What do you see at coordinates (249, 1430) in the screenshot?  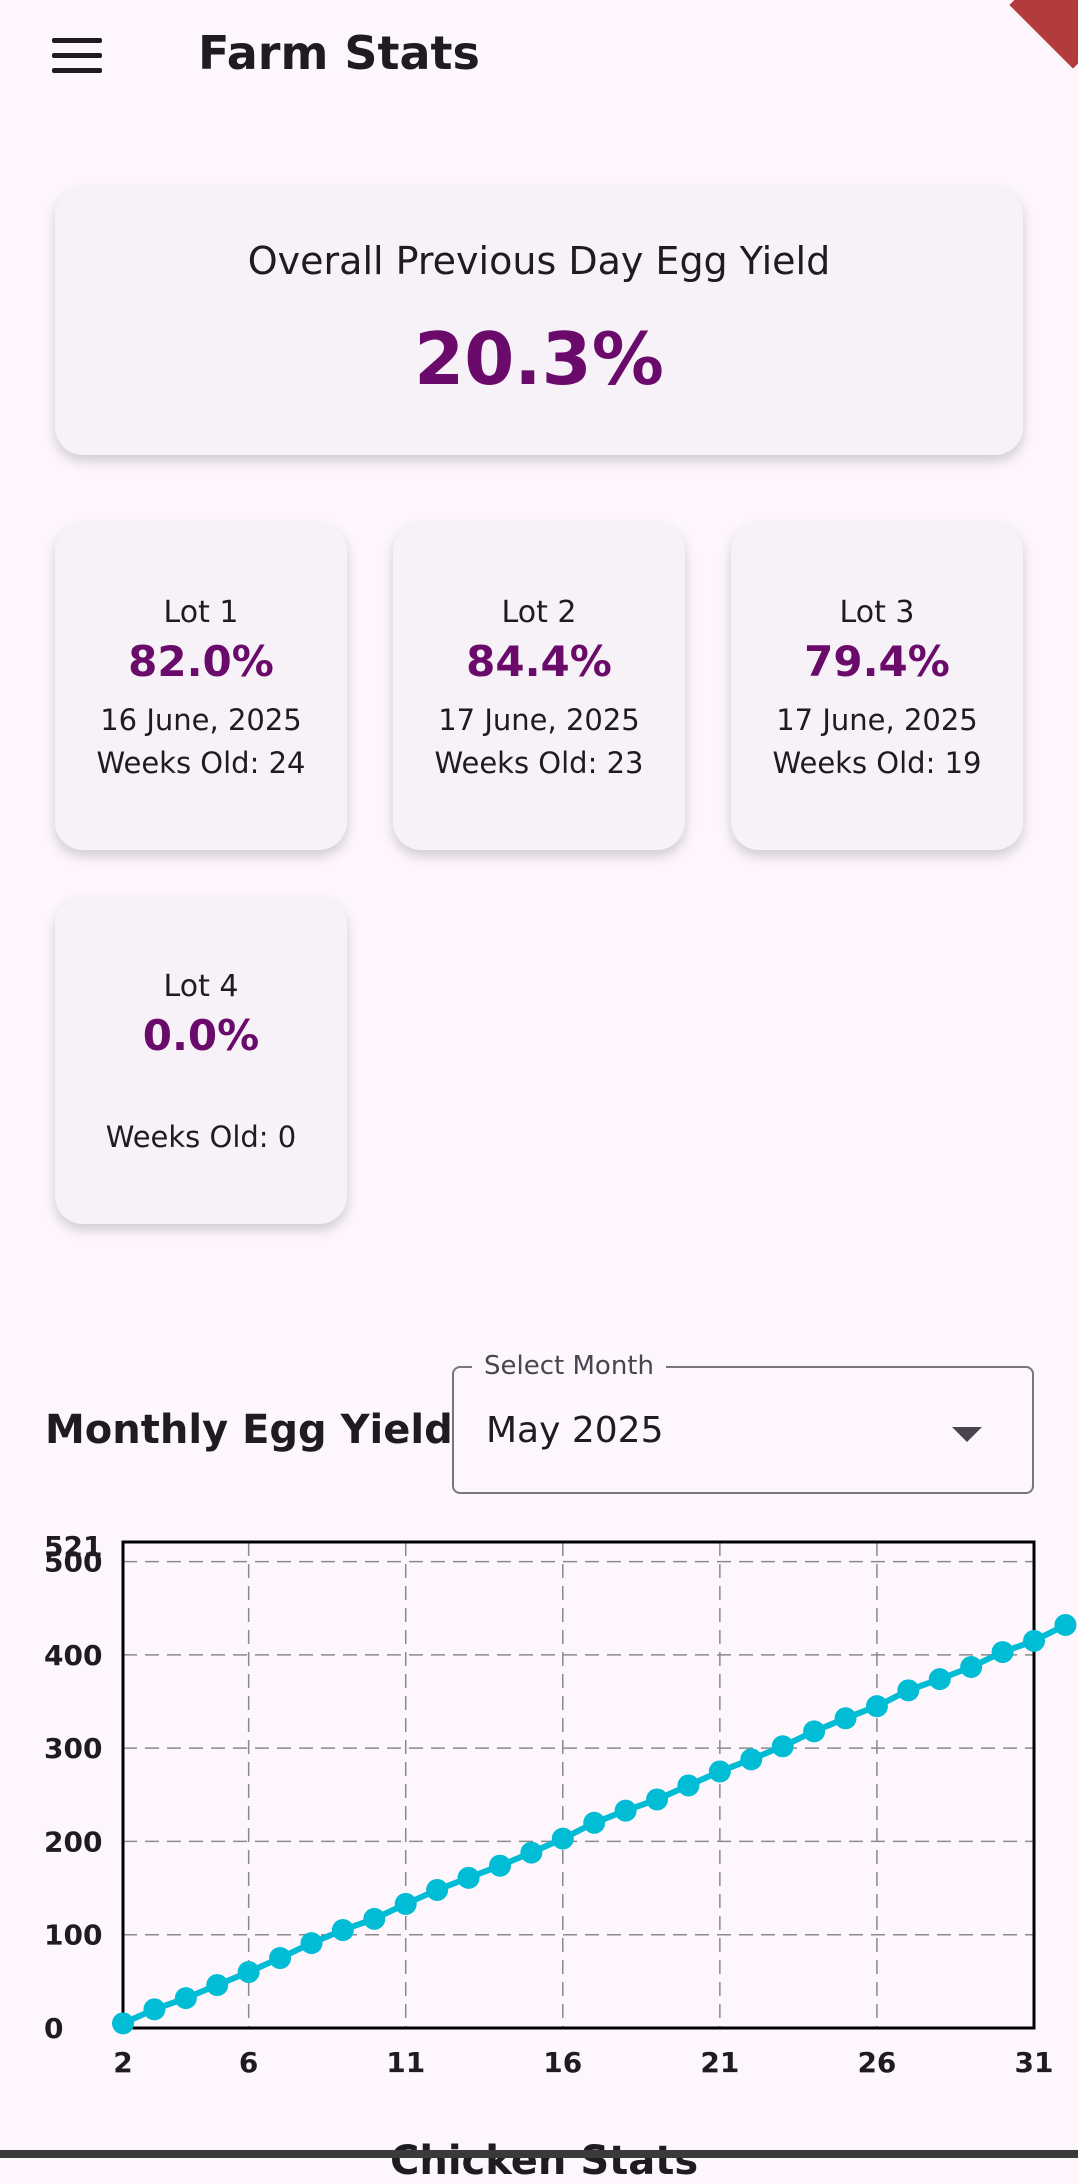 I see `monthly-egg-yield-title: Monthly Egg Yield` at bounding box center [249, 1430].